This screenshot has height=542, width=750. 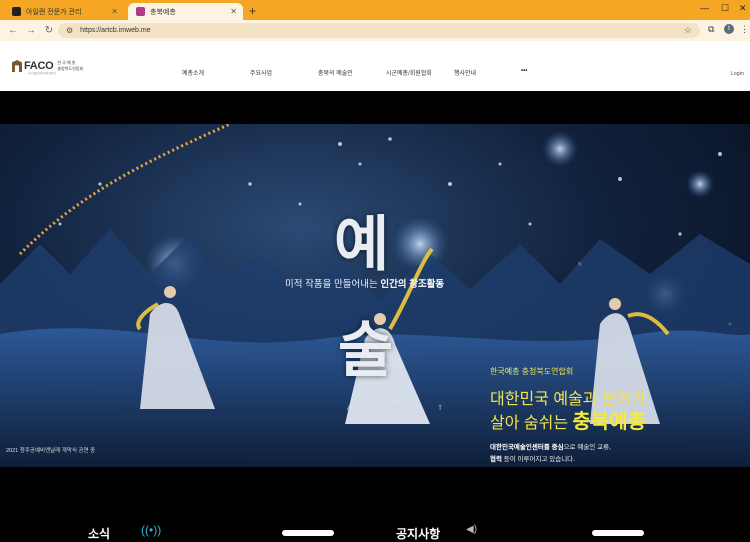 What do you see at coordinates (688, 30) in the screenshot?
I see `bookmark-star-icon: ☆` at bounding box center [688, 30].